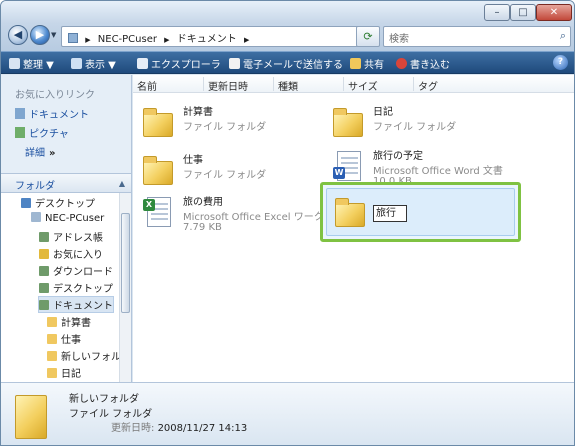  Describe the element at coordinates (398, 156) in the screenshot. I see `item-name: 旅行の予定` at that location.